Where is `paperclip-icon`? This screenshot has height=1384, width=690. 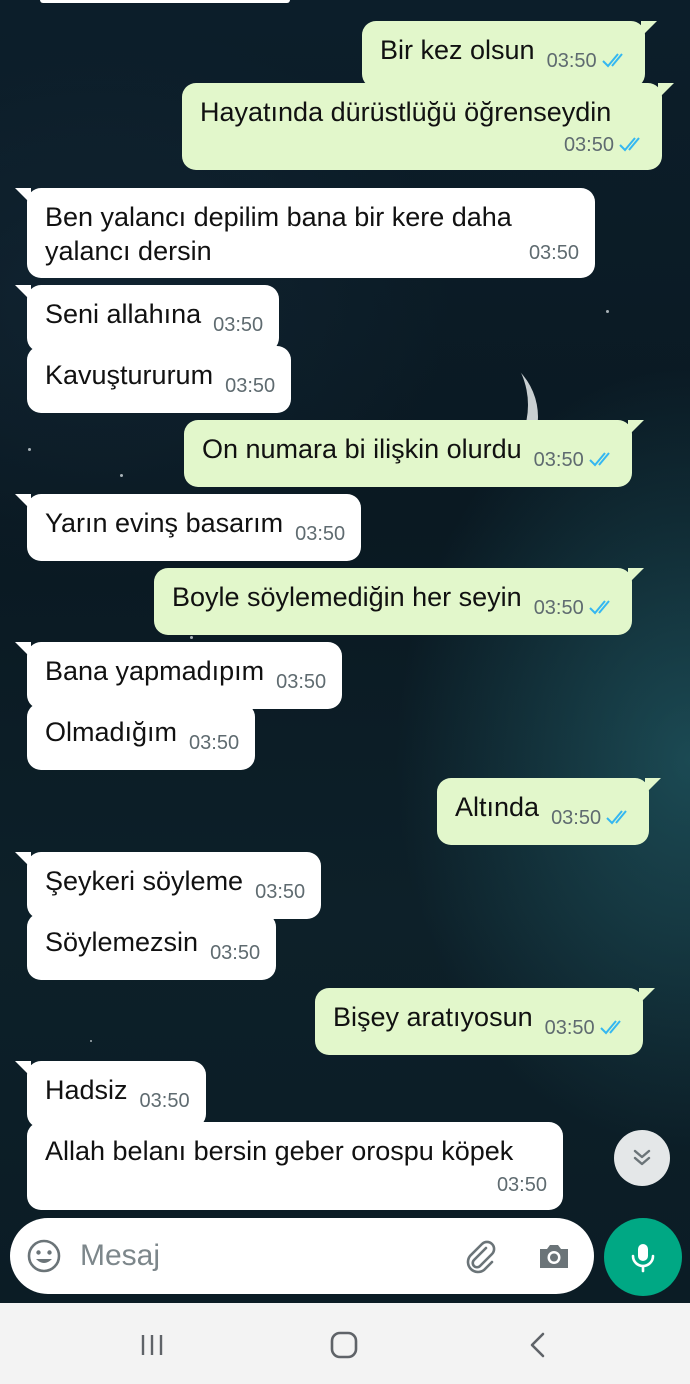
paperclip-icon is located at coordinates (480, 1256).